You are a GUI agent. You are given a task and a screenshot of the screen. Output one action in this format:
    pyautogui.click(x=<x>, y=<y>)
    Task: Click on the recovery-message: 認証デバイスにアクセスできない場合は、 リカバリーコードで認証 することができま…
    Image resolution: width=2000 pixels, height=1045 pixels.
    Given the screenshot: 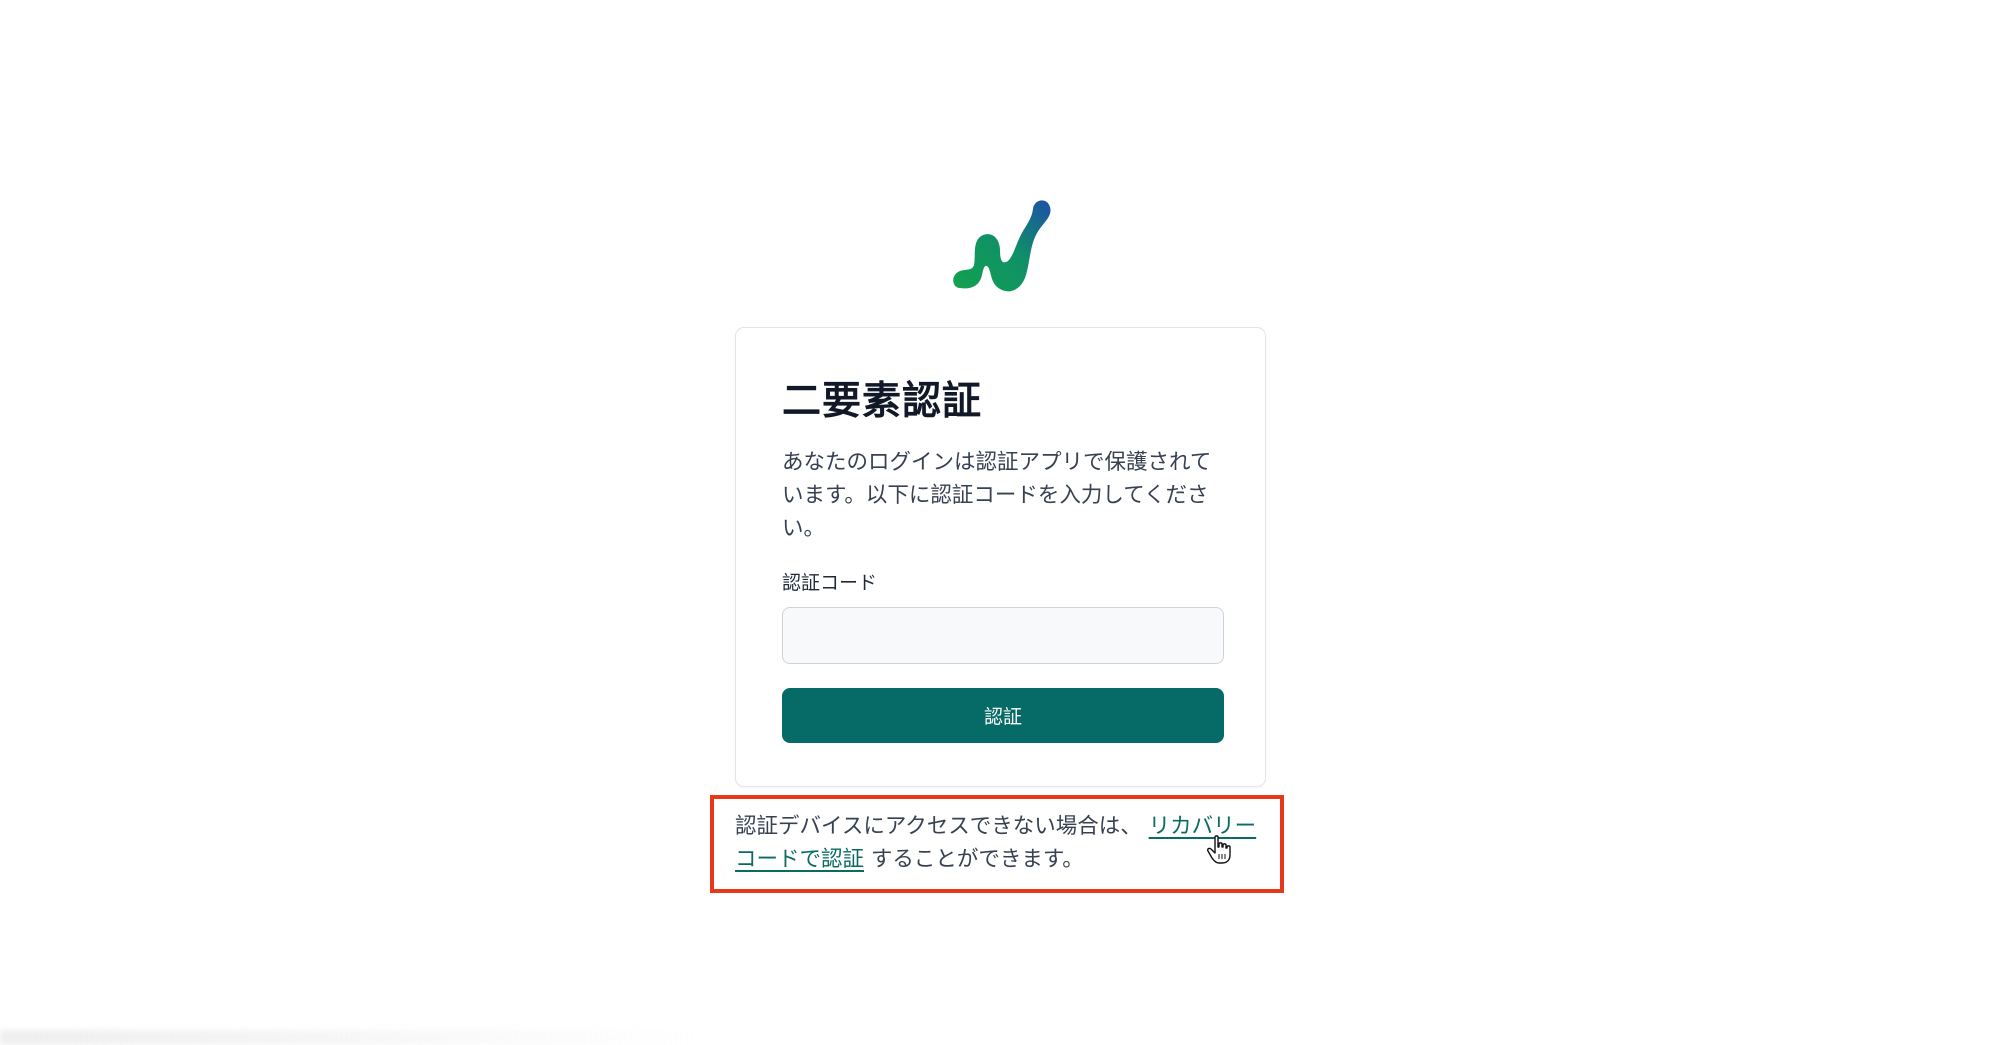 What is the action you would take?
    pyautogui.click(x=1005, y=843)
    